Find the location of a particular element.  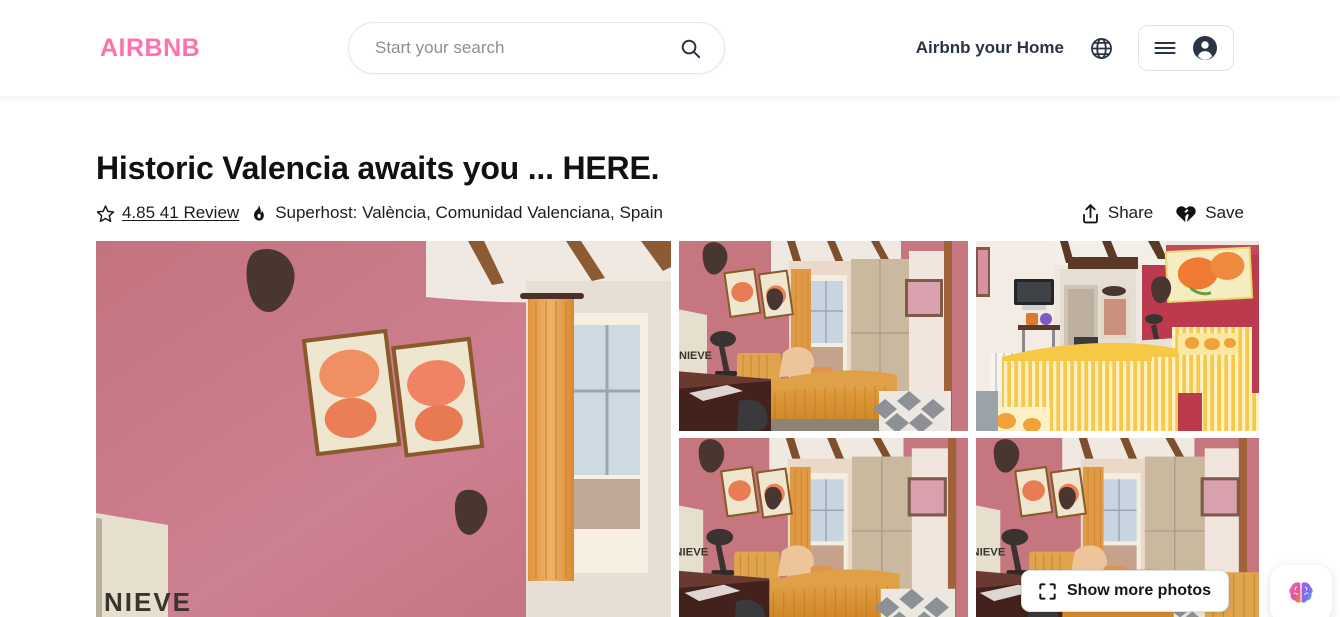

header-actions: Airbnb your Home is located at coordinates (1075, 48).